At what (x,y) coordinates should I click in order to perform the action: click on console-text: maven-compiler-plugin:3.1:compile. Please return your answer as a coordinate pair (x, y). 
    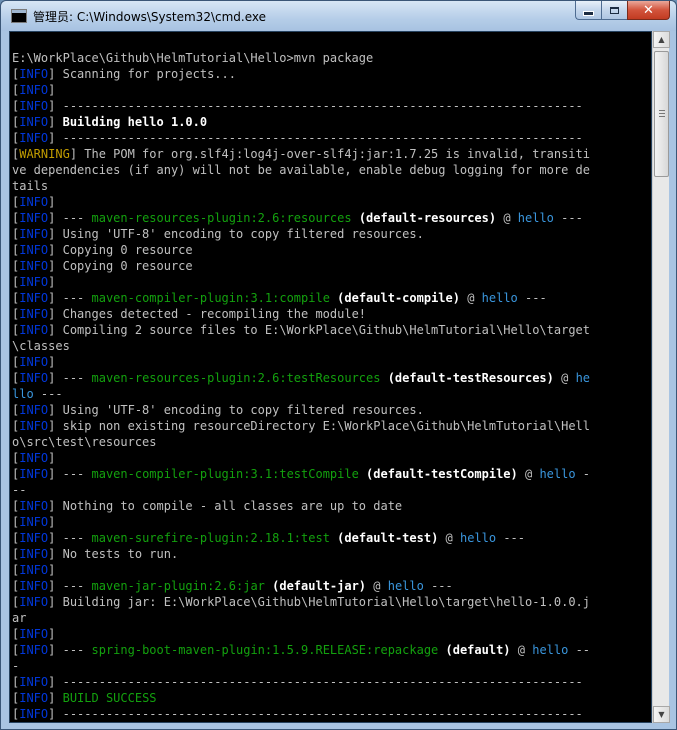
    Looking at the image, I should click on (210, 298).